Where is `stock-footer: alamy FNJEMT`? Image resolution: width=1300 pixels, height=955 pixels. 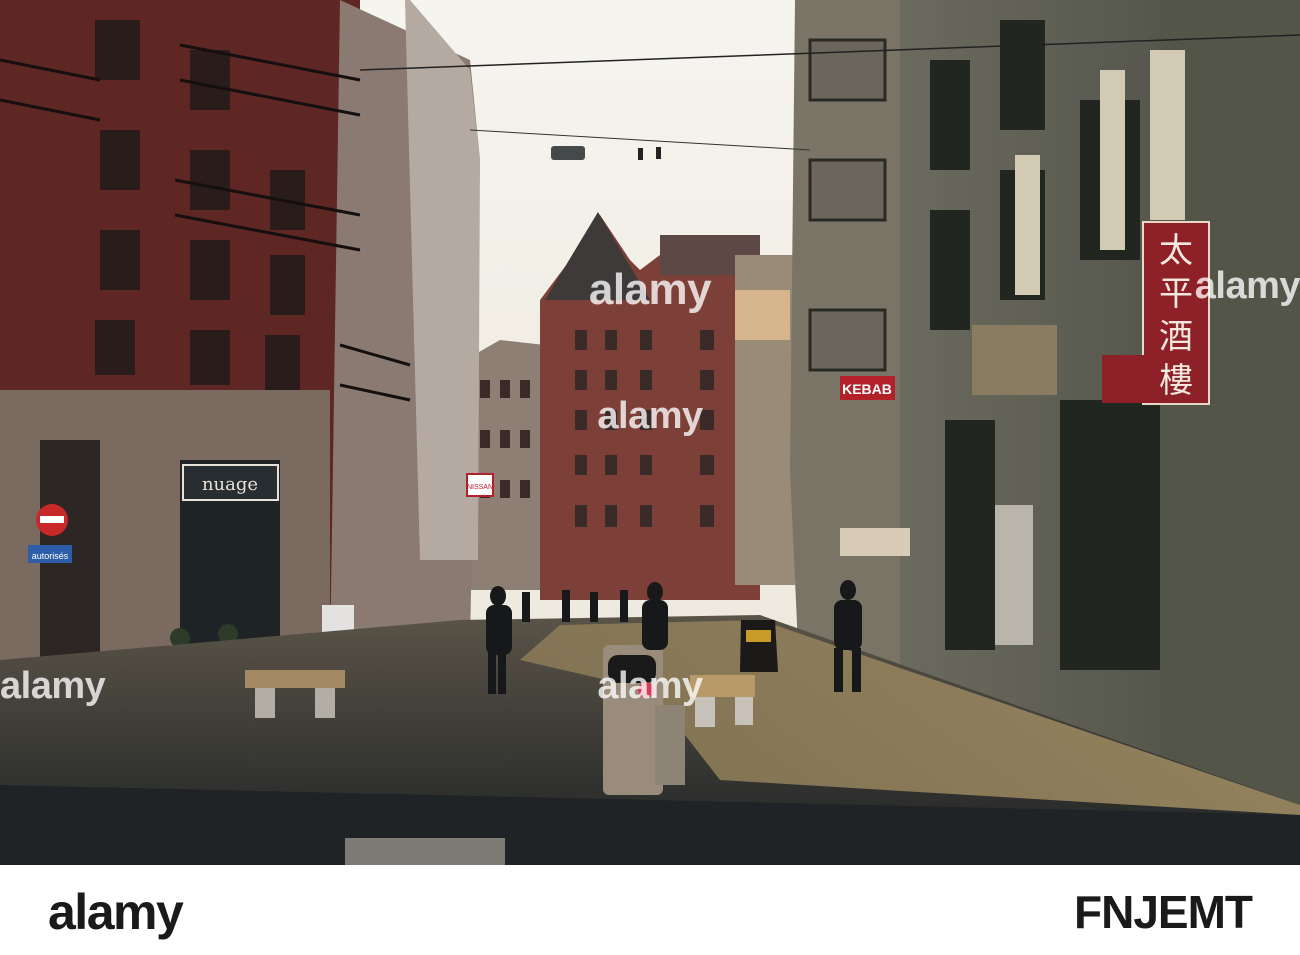 stock-footer: alamy FNJEMT is located at coordinates (650, 910).